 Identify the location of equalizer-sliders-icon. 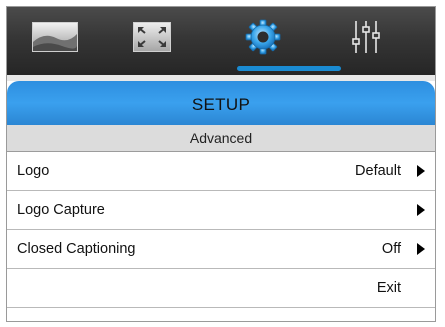
(366, 37).